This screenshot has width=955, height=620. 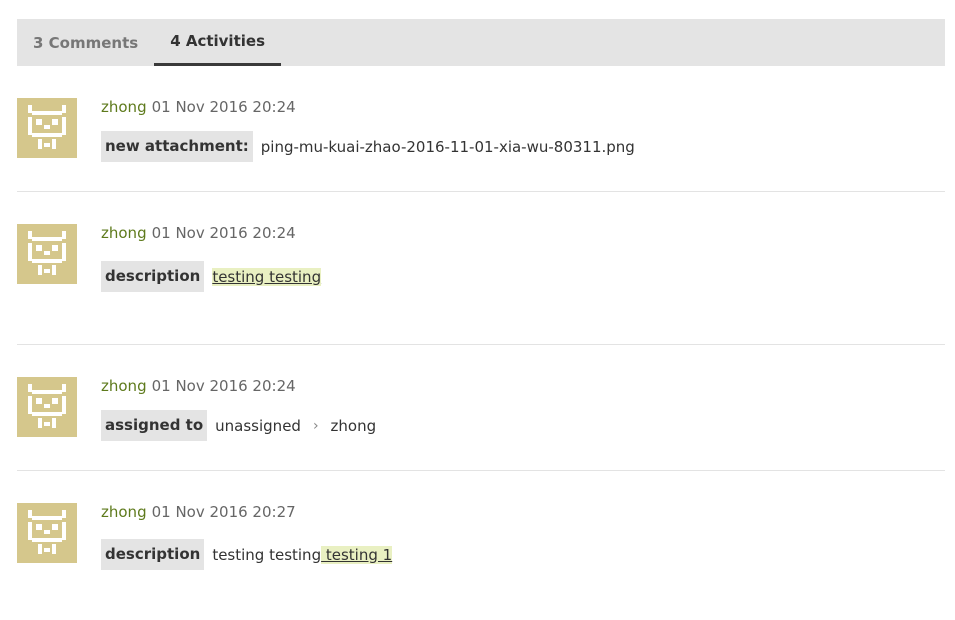 What do you see at coordinates (217, 42) in the screenshot?
I see `tab-activities: 4 Activities` at bounding box center [217, 42].